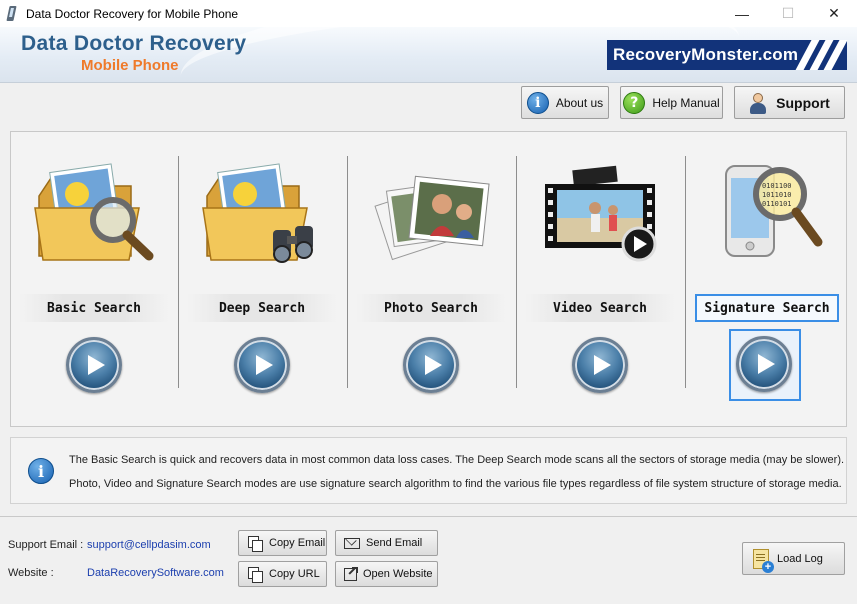  What do you see at coordinates (763, 560) in the screenshot?
I see `log-file-icon` at bounding box center [763, 560].